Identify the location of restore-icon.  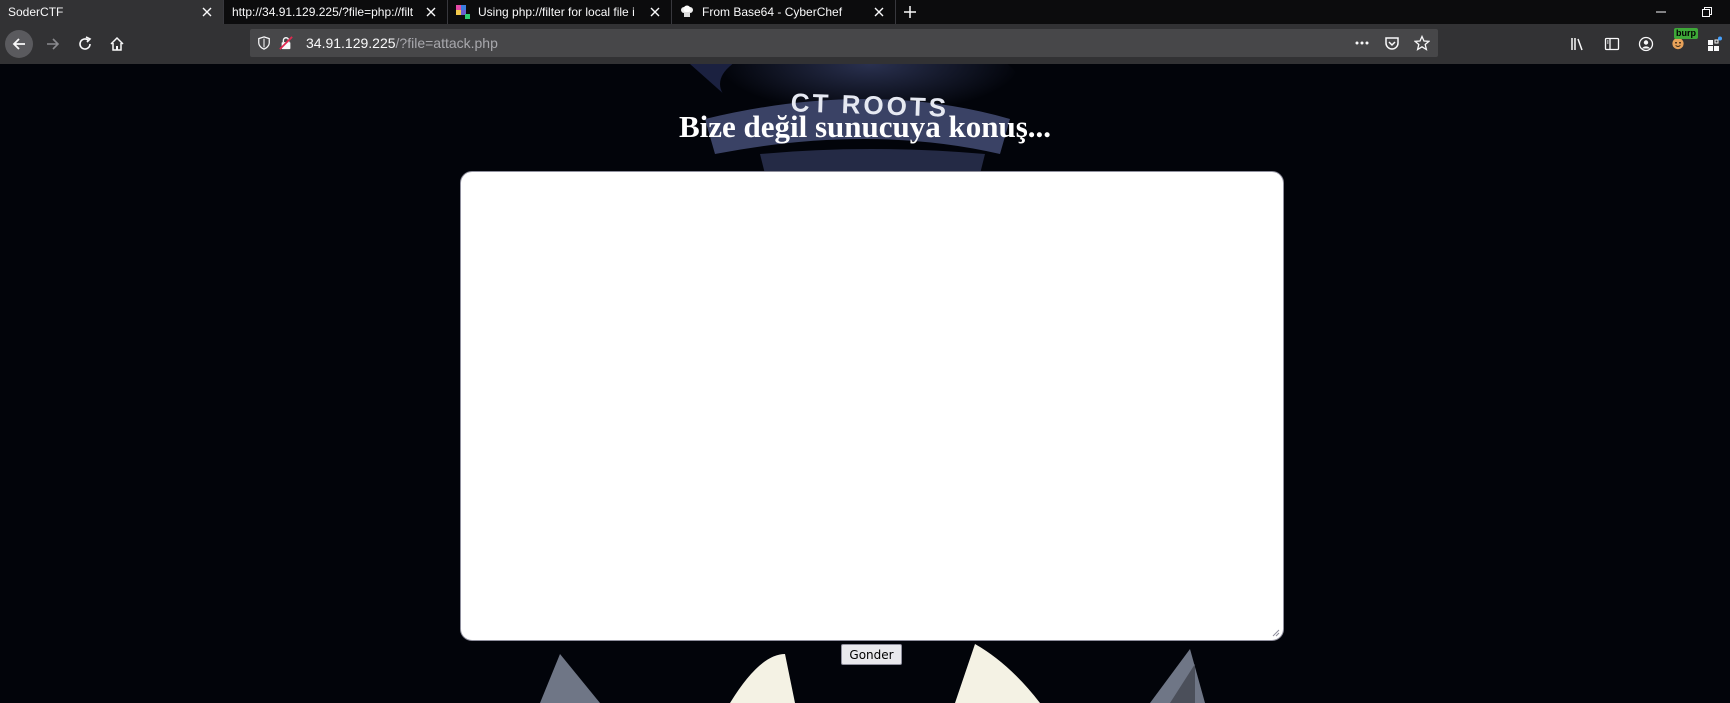
(1707, 12).